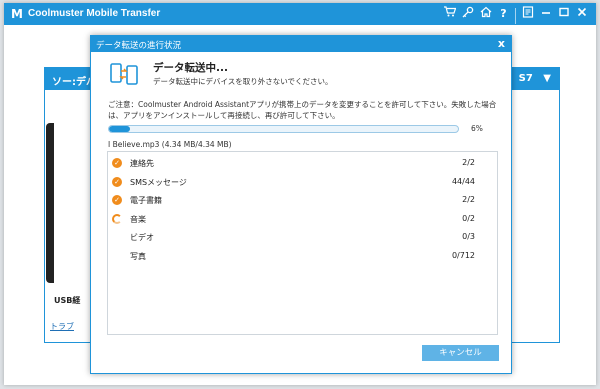 The image size is (600, 389). I want to click on app-logo-icon: M, so click(17, 14).